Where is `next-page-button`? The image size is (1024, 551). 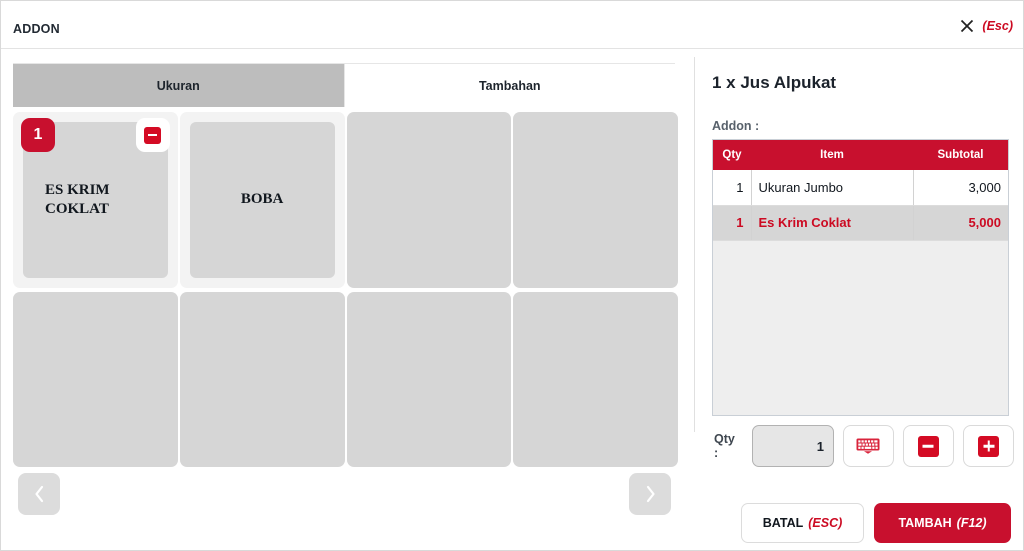 next-page-button is located at coordinates (650, 494).